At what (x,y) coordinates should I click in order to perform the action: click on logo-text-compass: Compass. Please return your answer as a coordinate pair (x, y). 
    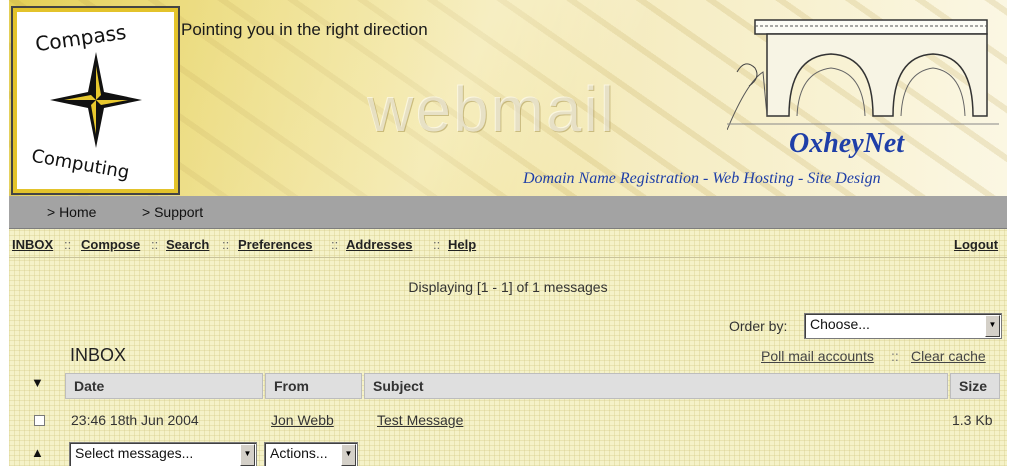
    Looking at the image, I should click on (80, 38).